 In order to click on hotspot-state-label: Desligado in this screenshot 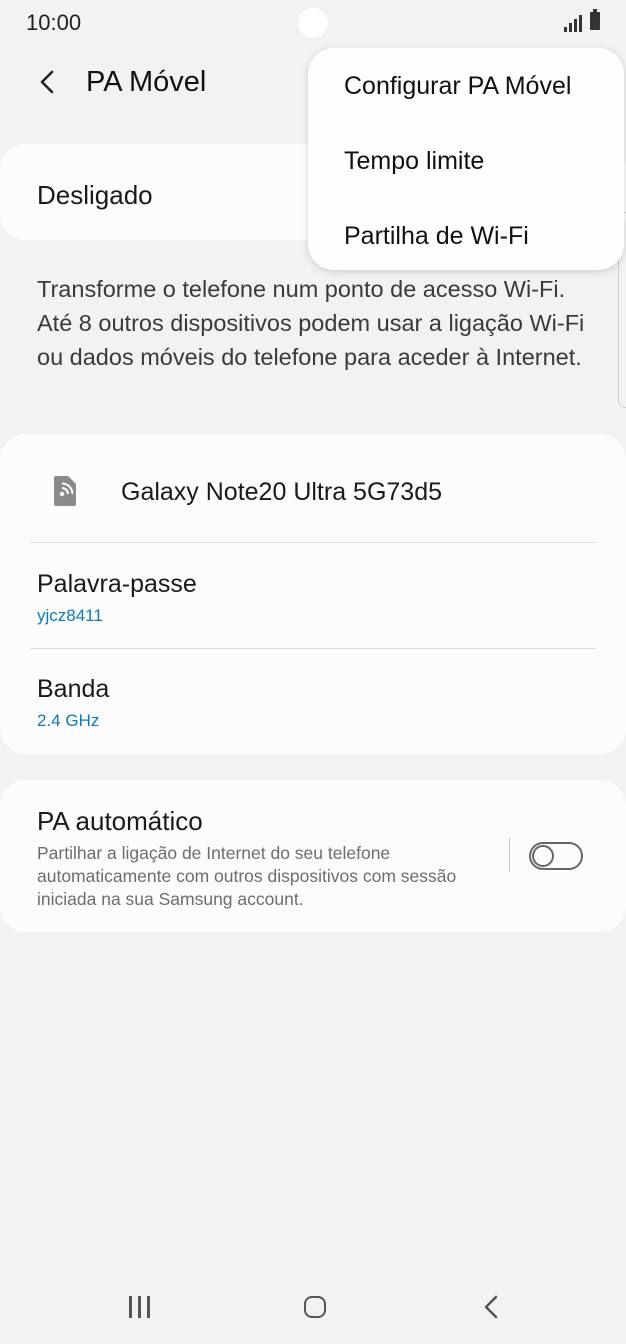, I will do `click(95, 195)`.